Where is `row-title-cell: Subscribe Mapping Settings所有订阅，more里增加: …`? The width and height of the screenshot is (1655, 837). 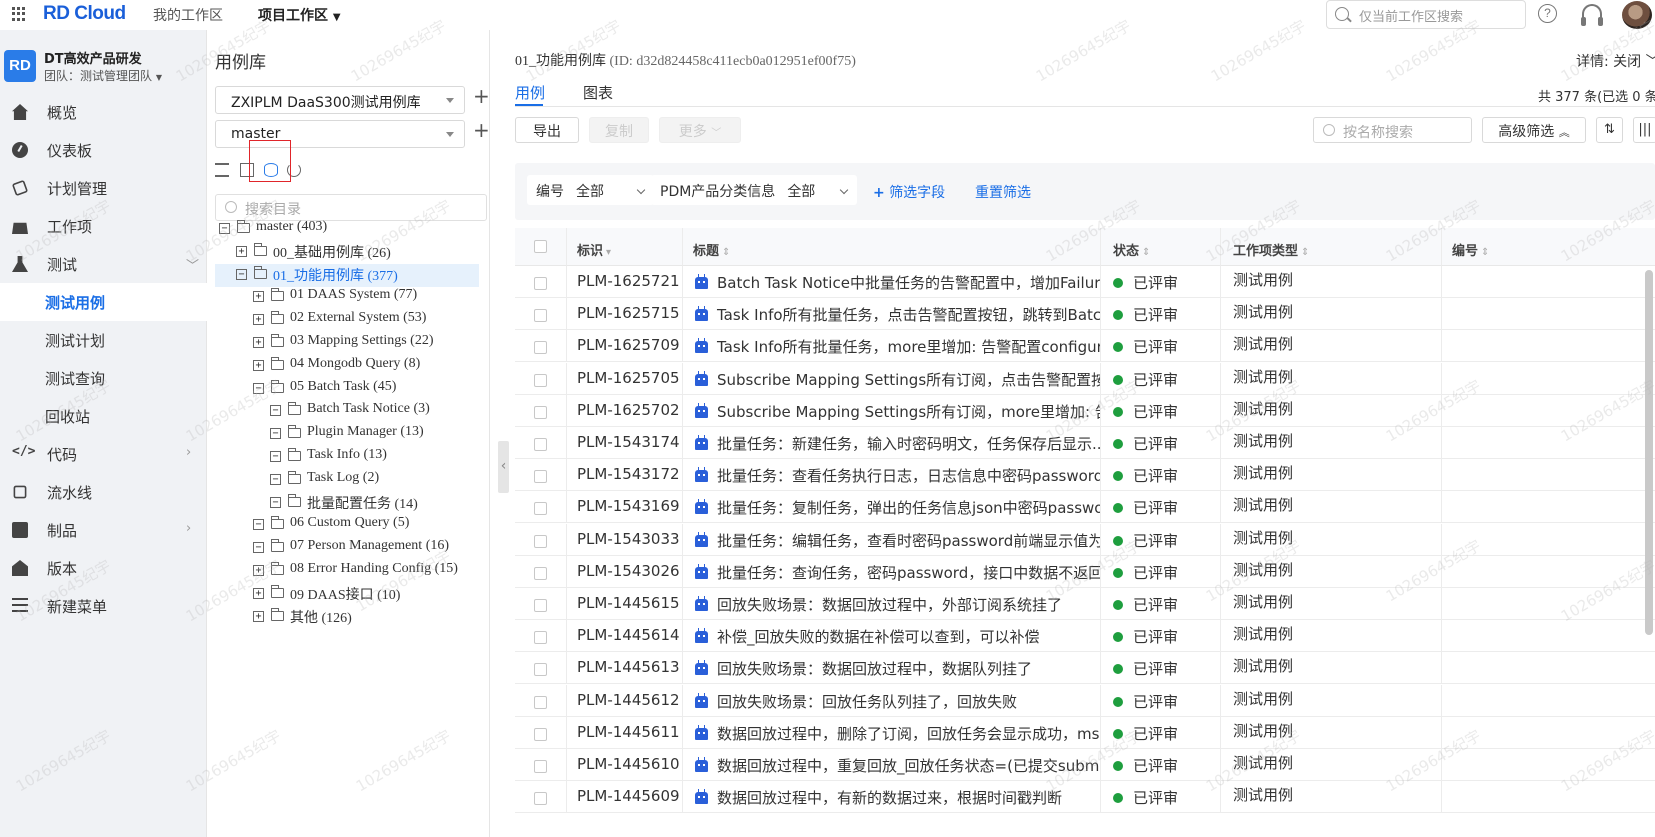 row-title-cell: Subscribe Mapping Settings所有订阅，more里增加: … is located at coordinates (892, 410).